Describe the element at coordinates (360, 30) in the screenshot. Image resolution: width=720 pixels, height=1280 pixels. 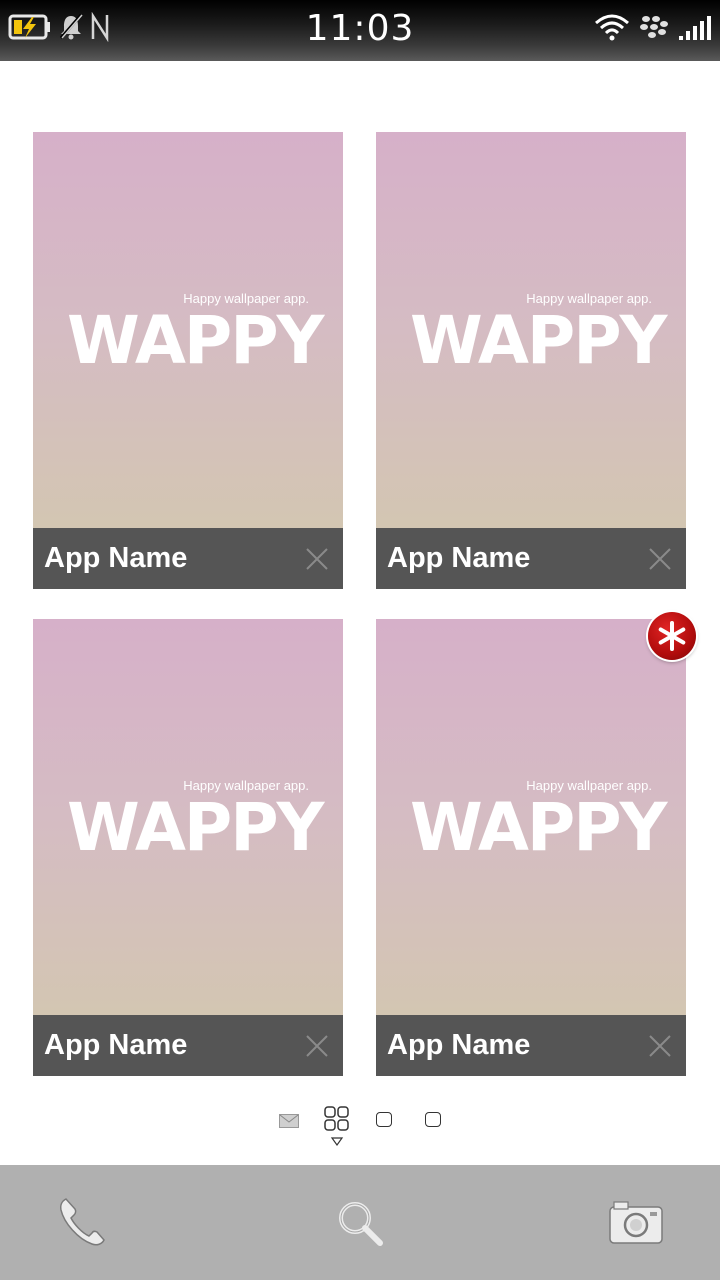
I see `status-bar: 11:03` at that location.